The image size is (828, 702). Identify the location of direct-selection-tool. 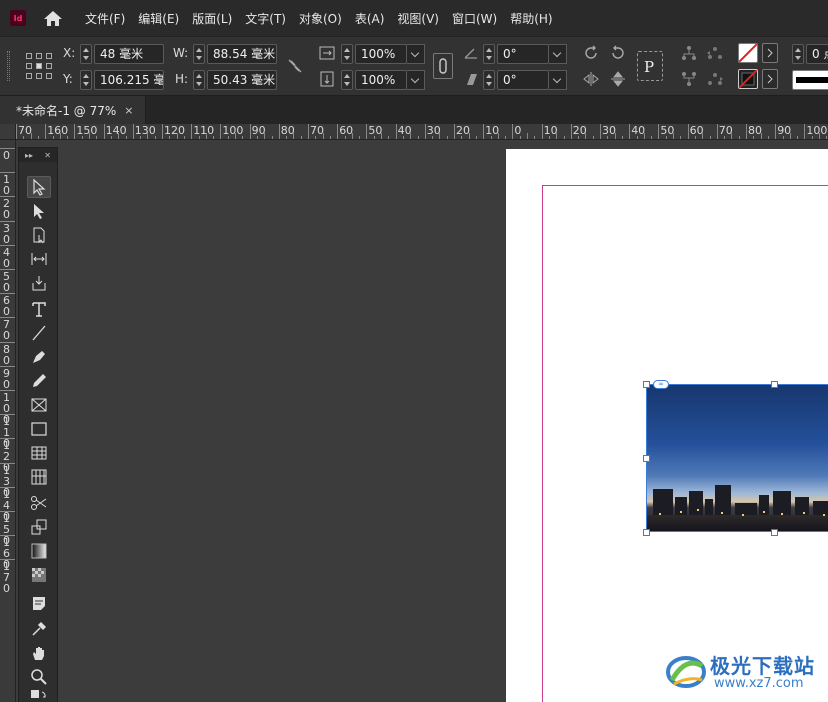
(39, 211).